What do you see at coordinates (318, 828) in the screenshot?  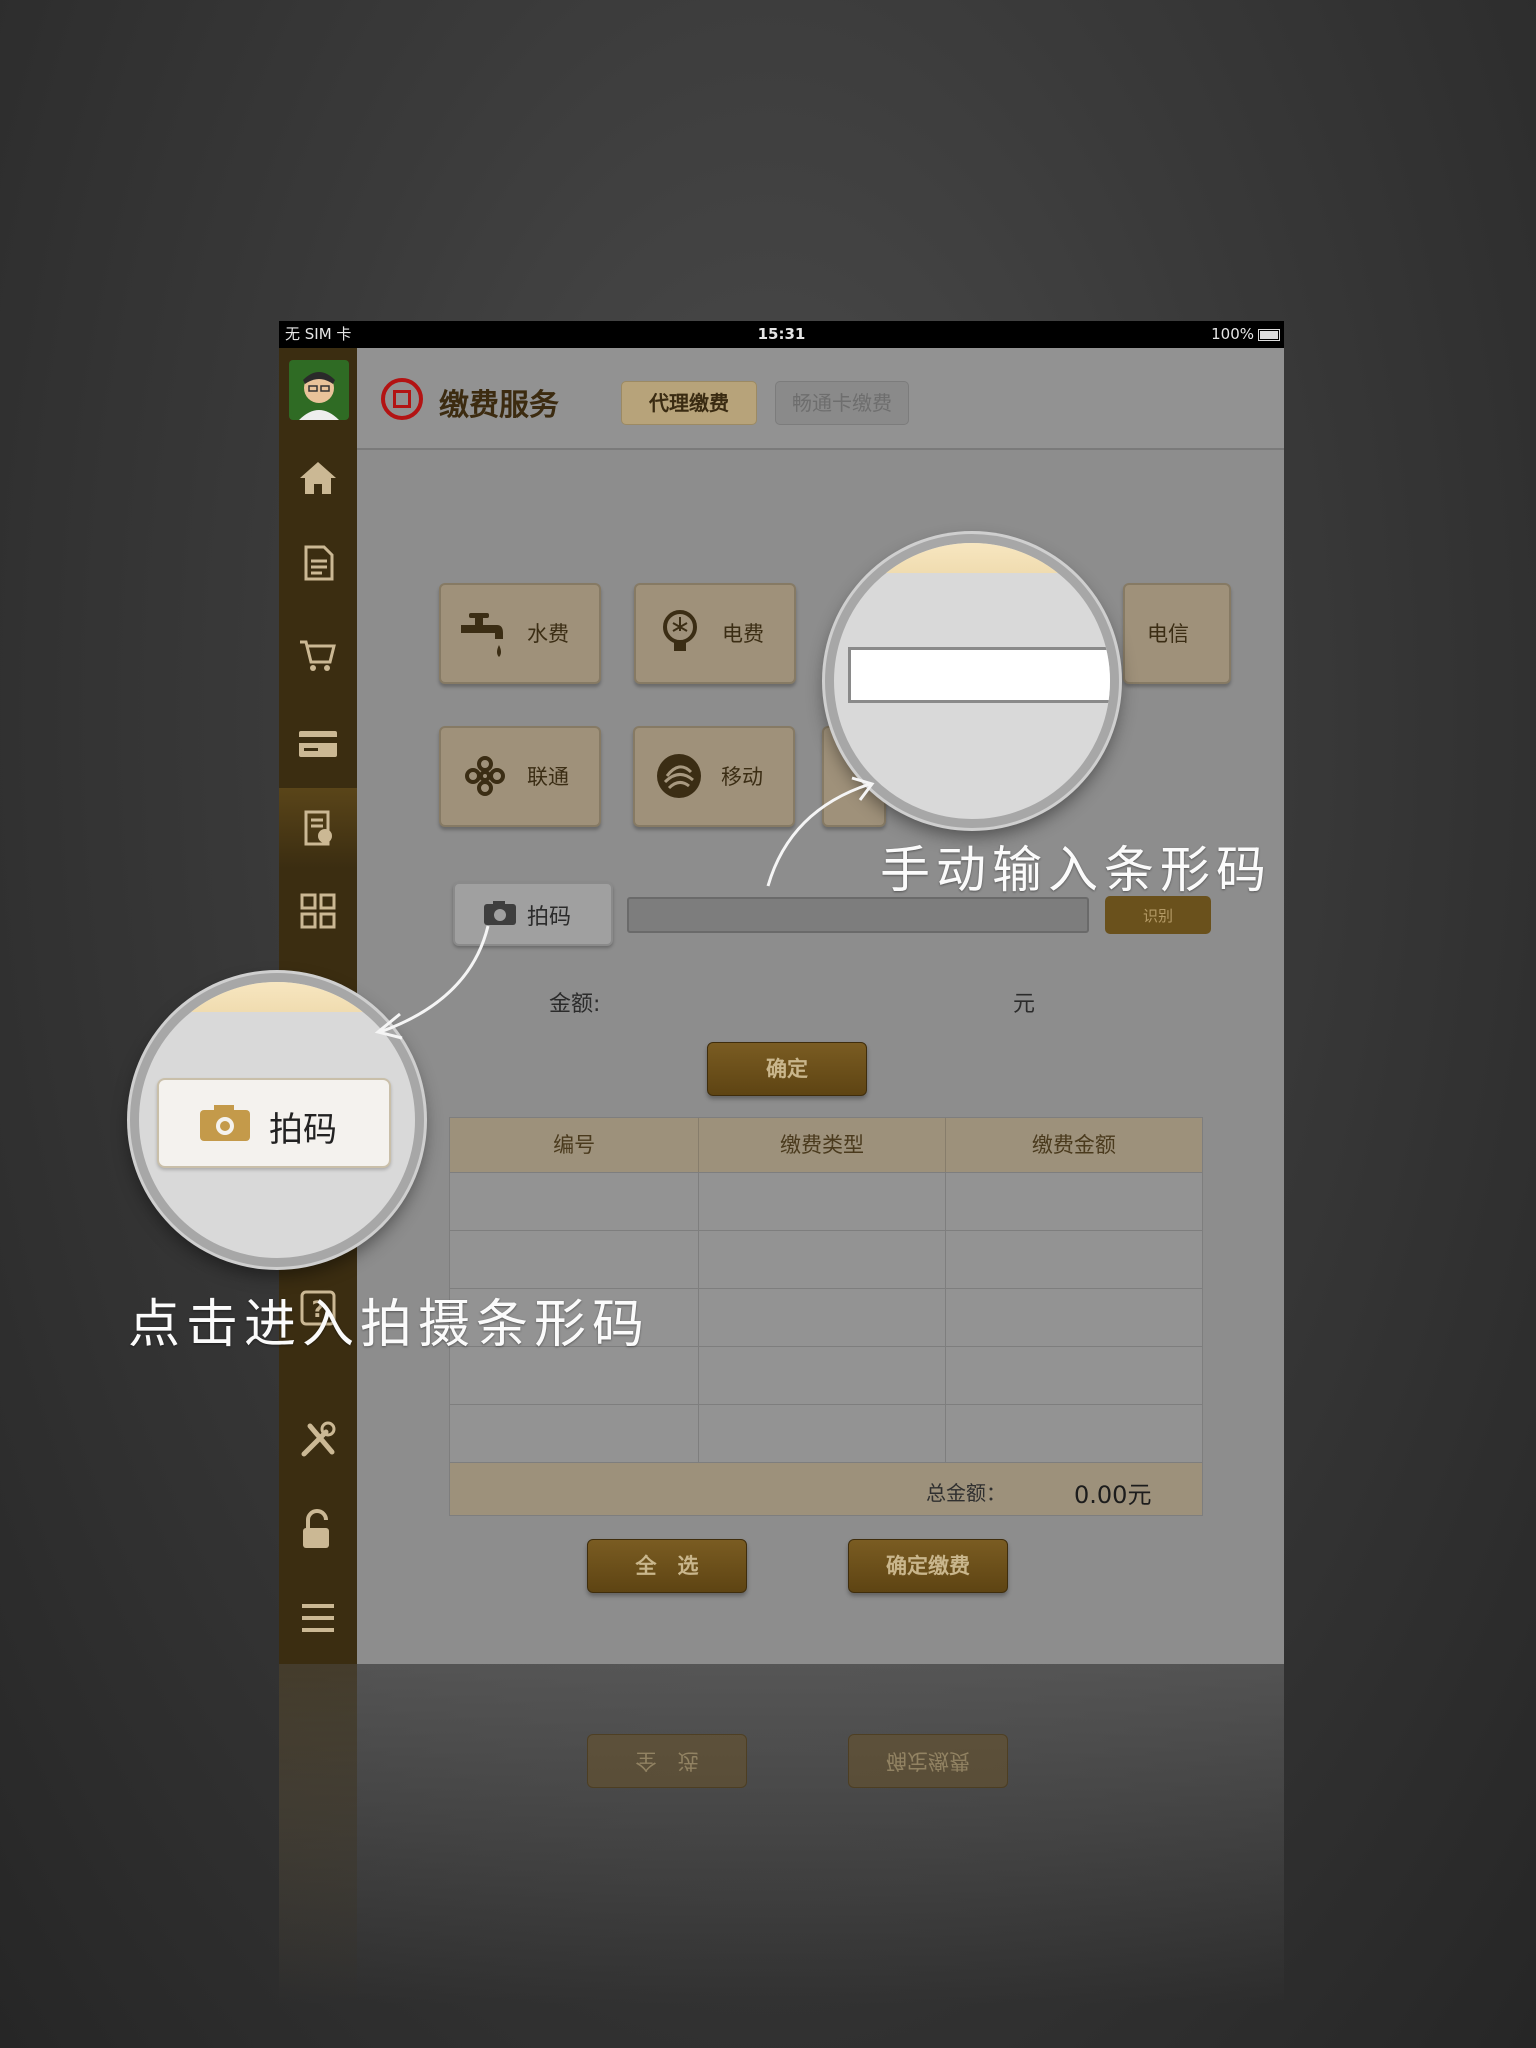 I see `sidebar-bill-icon` at bounding box center [318, 828].